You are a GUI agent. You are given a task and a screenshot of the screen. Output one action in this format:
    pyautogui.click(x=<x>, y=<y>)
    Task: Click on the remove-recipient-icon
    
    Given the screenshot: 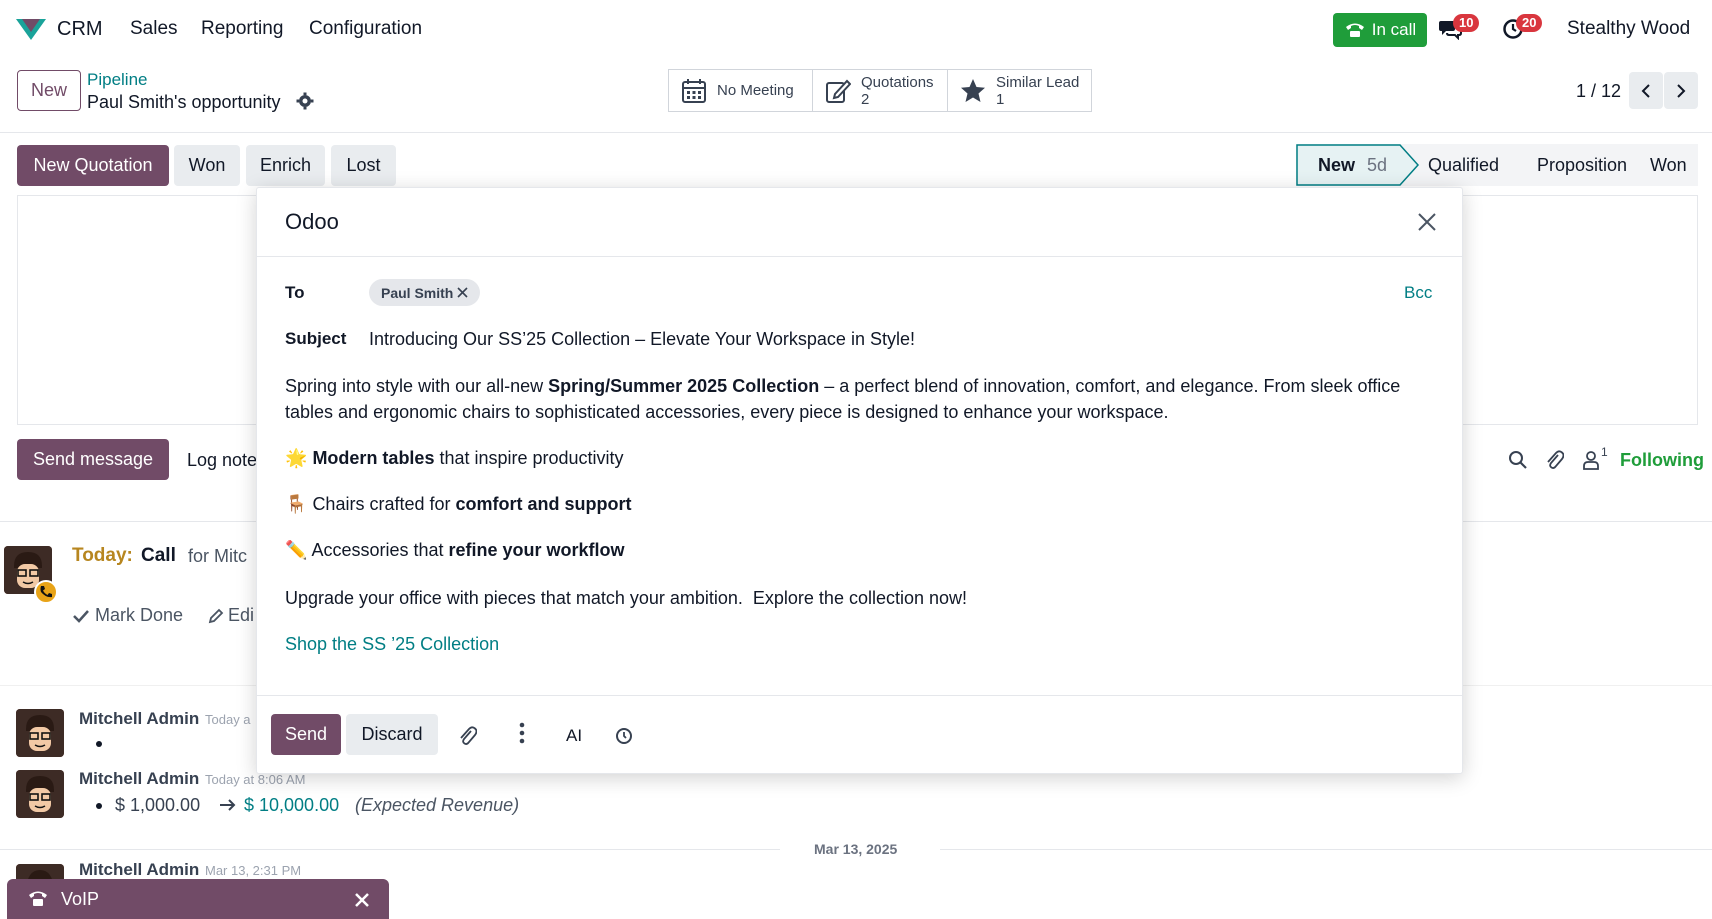 What is the action you would take?
    pyautogui.click(x=462, y=292)
    